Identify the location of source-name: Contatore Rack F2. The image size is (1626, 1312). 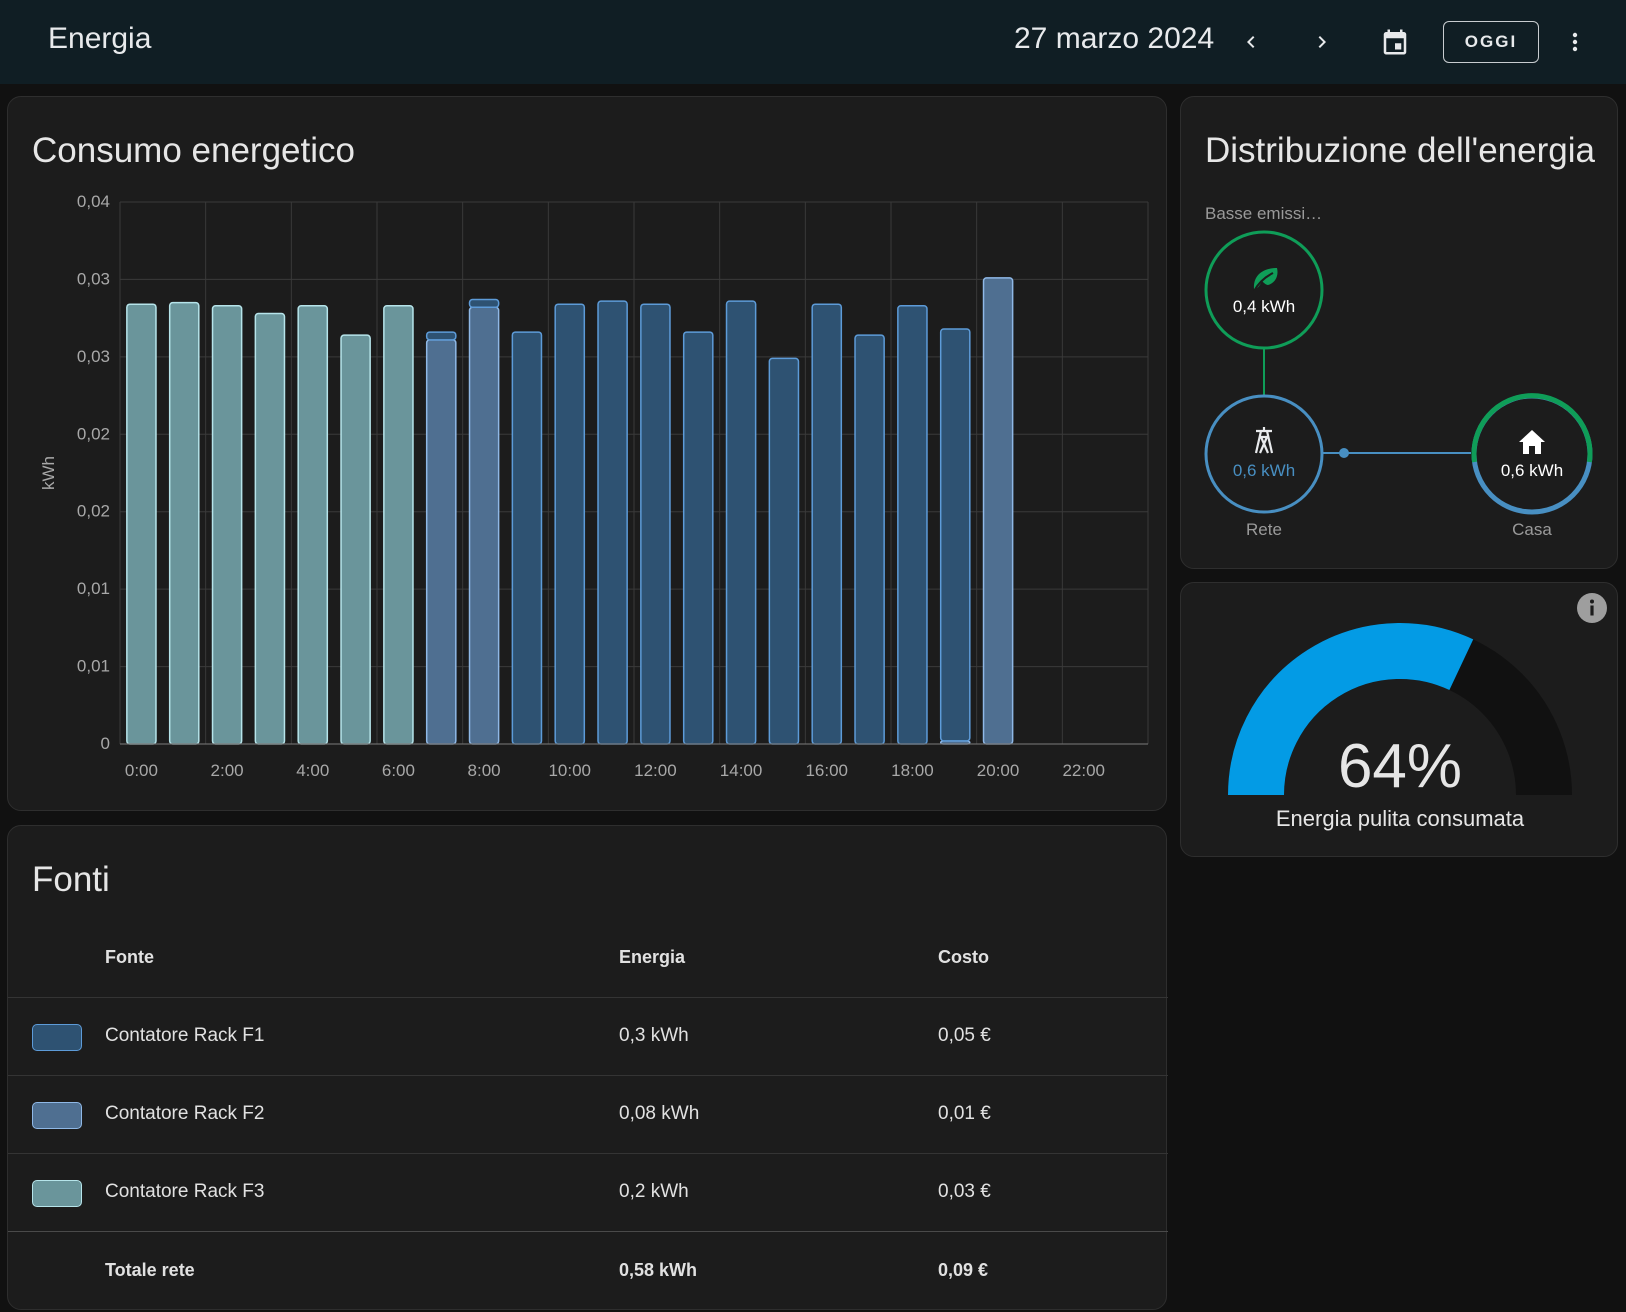
(185, 1113).